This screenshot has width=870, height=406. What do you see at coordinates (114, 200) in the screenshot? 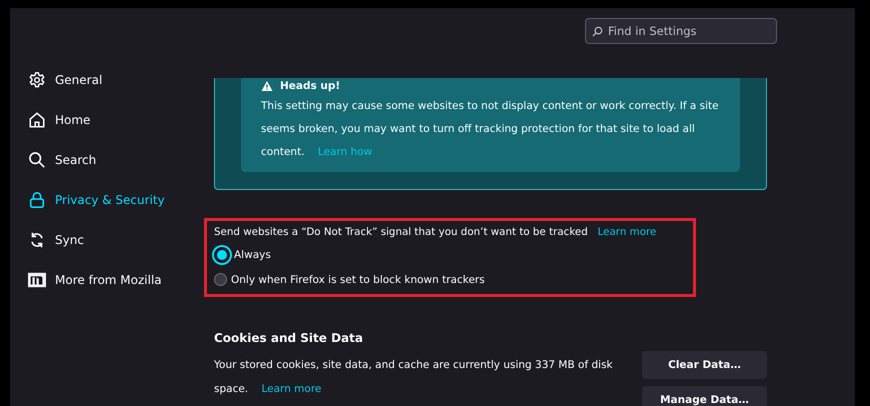
I see `sidebar-item: Privacy & Security` at bounding box center [114, 200].